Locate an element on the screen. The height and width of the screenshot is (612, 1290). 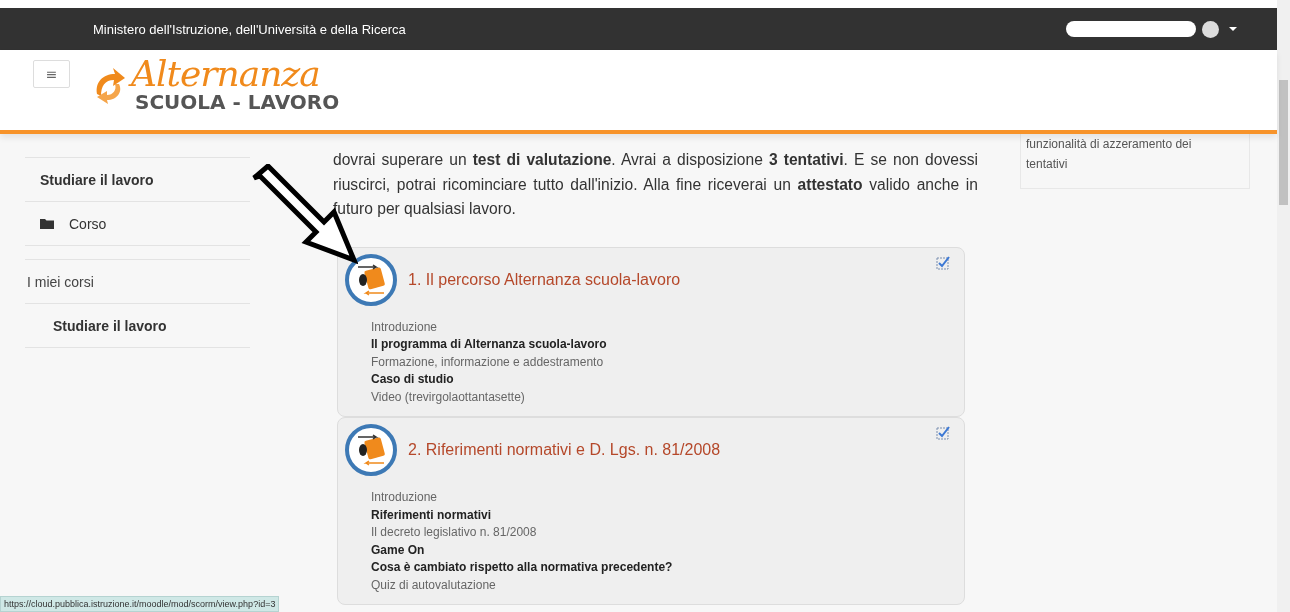
status-url: https://cloud.pubblica.istruzione.it/moodle/mod/scorm/view.php?id=3 is located at coordinates (140, 604).